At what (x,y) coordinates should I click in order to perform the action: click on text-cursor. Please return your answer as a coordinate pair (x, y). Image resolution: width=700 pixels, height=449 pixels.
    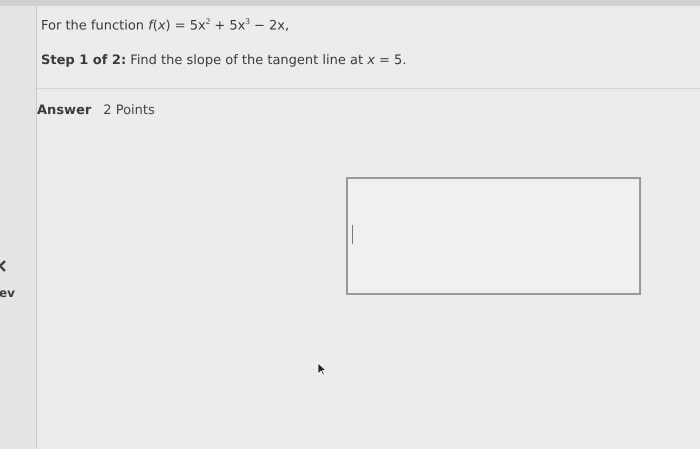
    Looking at the image, I should click on (352, 234).